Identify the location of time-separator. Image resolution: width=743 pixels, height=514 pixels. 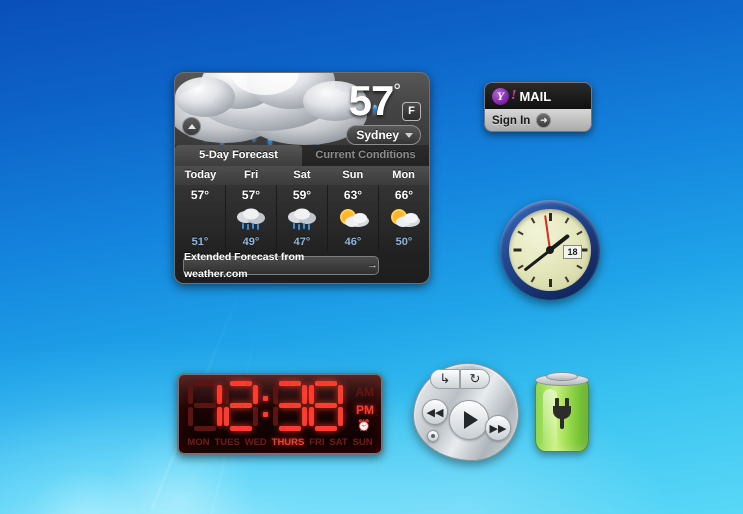
(265, 406).